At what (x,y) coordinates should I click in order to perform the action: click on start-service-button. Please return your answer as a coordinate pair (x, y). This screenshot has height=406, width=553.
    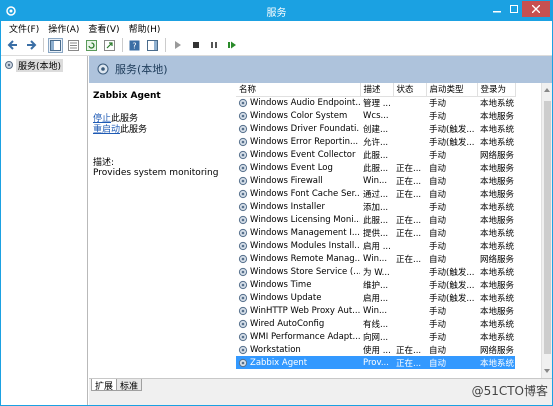
    Looking at the image, I should click on (177, 45).